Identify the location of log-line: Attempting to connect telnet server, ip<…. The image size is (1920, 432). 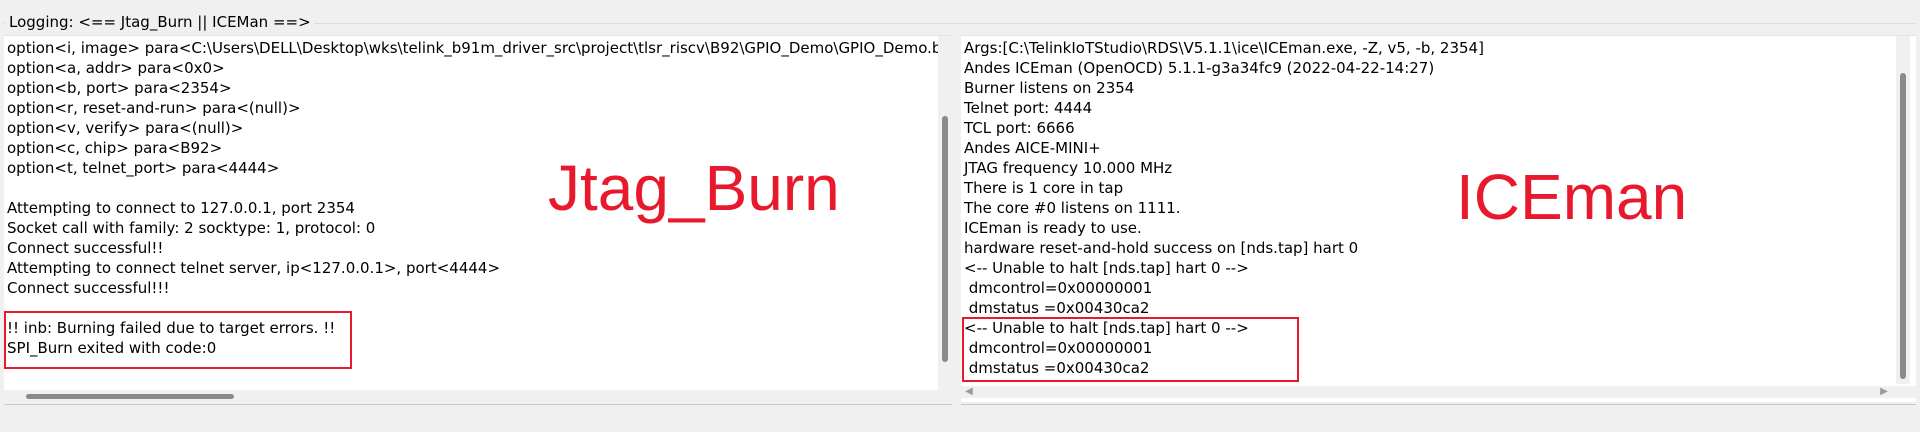
(254, 268).